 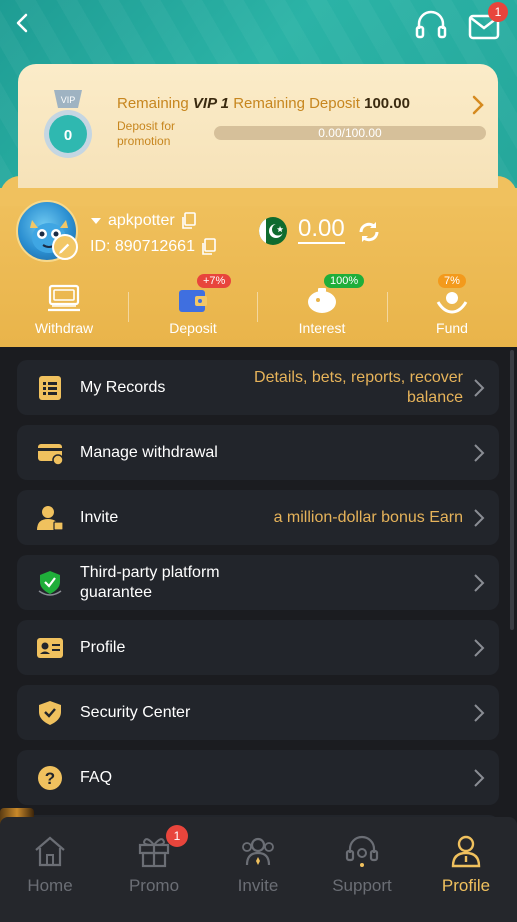 What do you see at coordinates (142, 246) in the screenshot?
I see `user-id: ID: 890712661` at bounding box center [142, 246].